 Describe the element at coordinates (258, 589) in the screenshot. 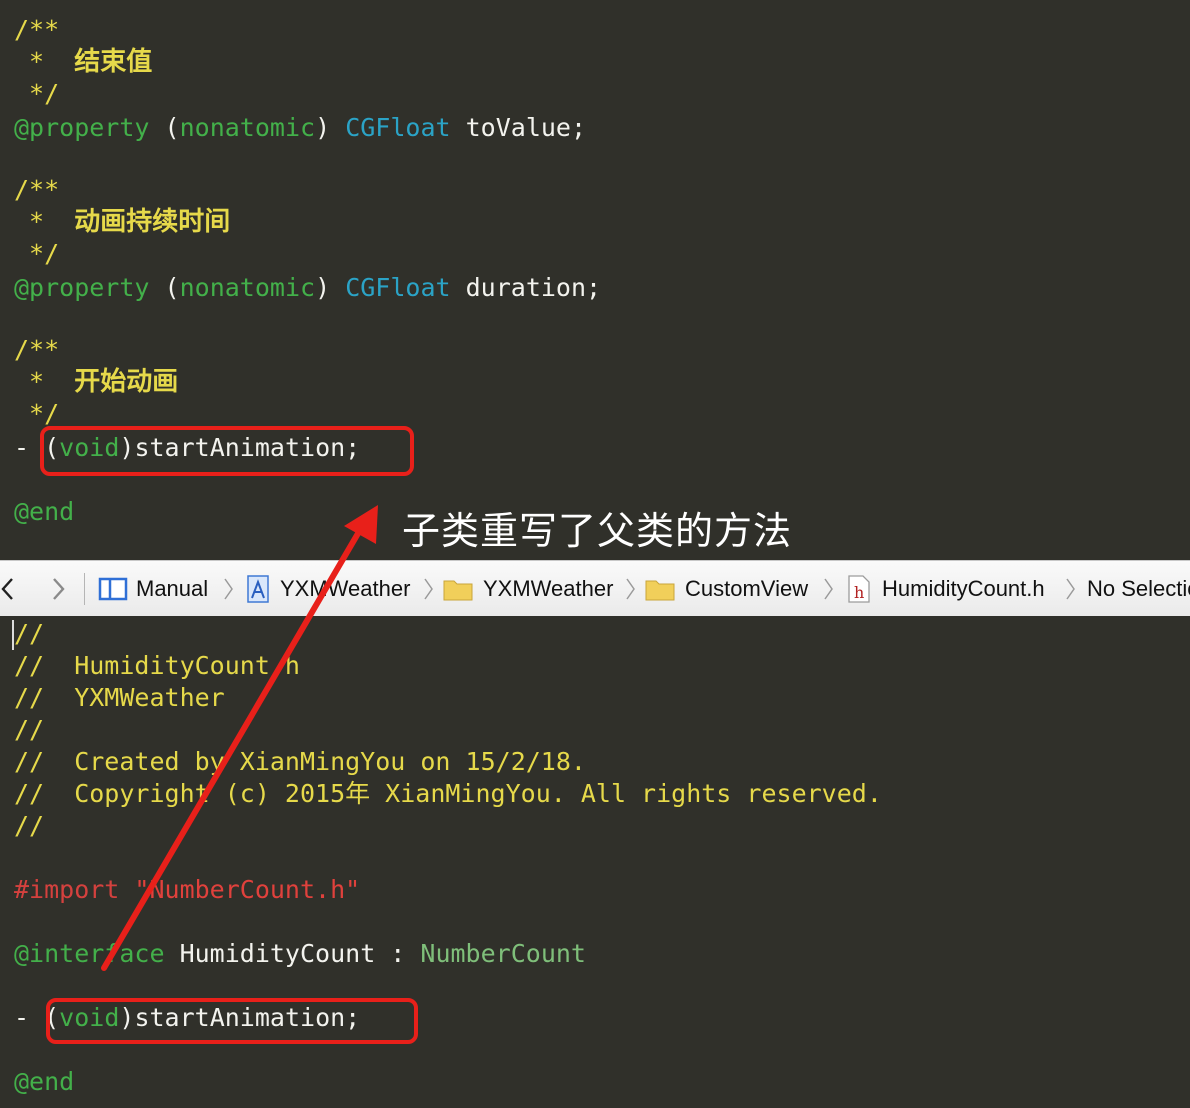

I see `xcode-project-icon` at that location.